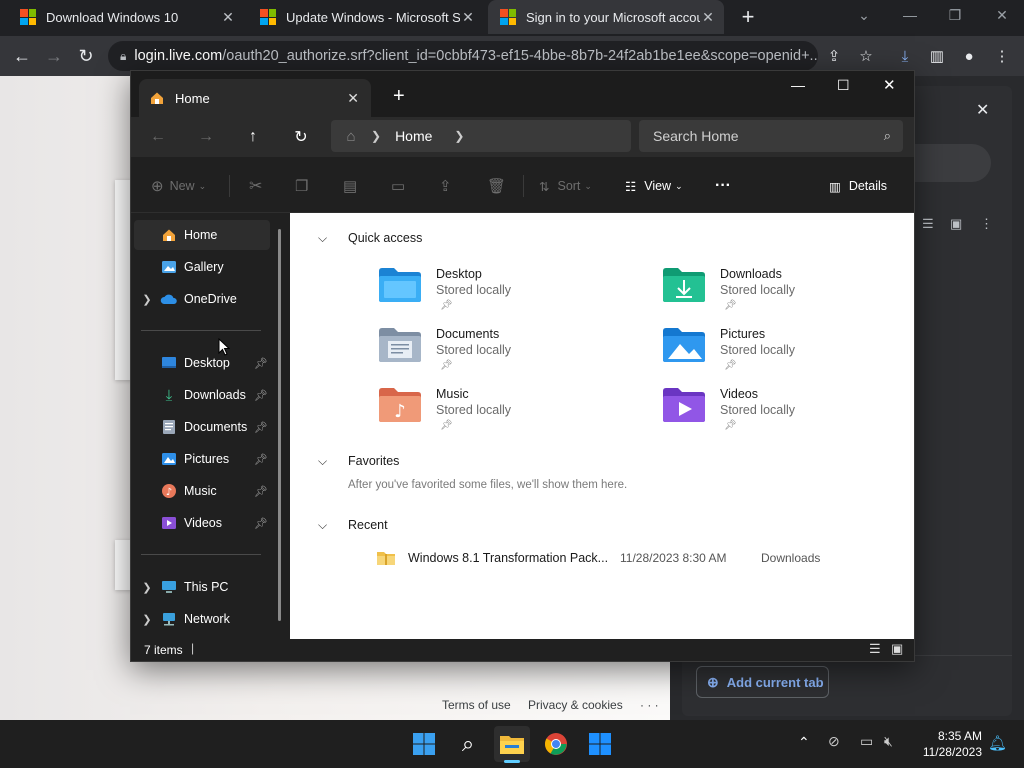  I want to click on more-links: · · ·, so click(649, 705).